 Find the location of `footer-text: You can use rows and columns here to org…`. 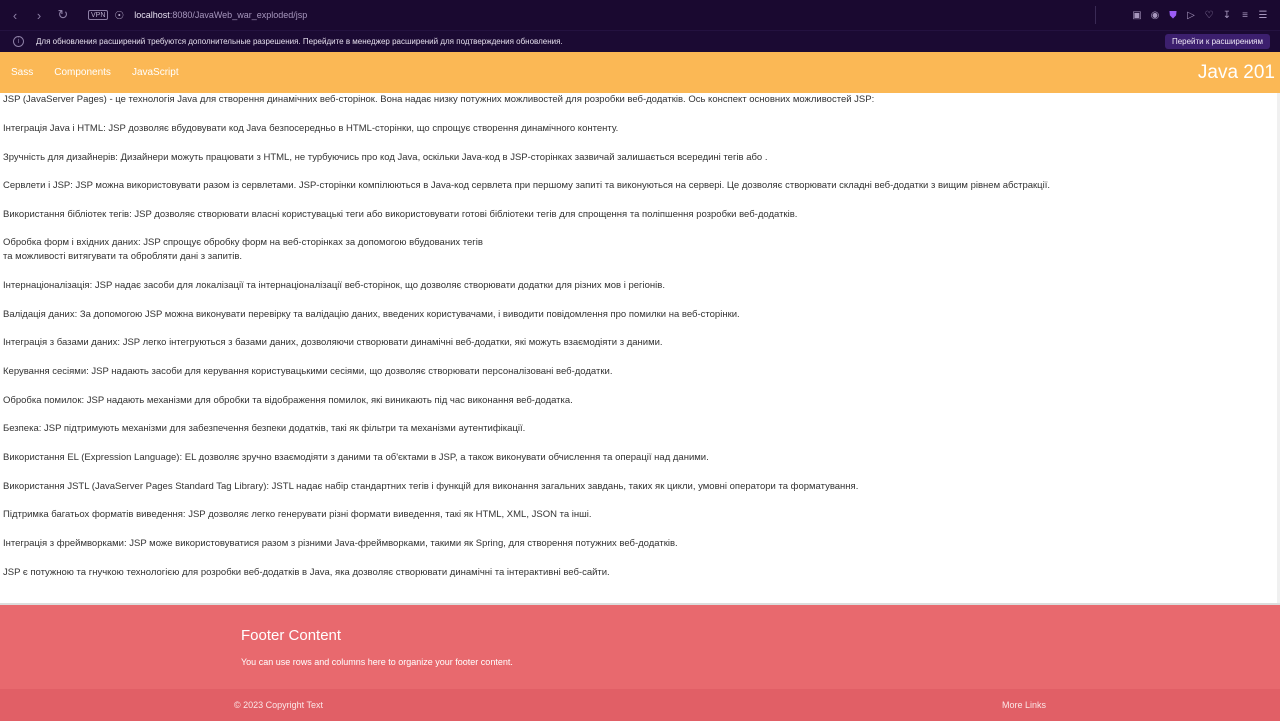

footer-text: You can use rows and columns here to org… is located at coordinates (377, 662).